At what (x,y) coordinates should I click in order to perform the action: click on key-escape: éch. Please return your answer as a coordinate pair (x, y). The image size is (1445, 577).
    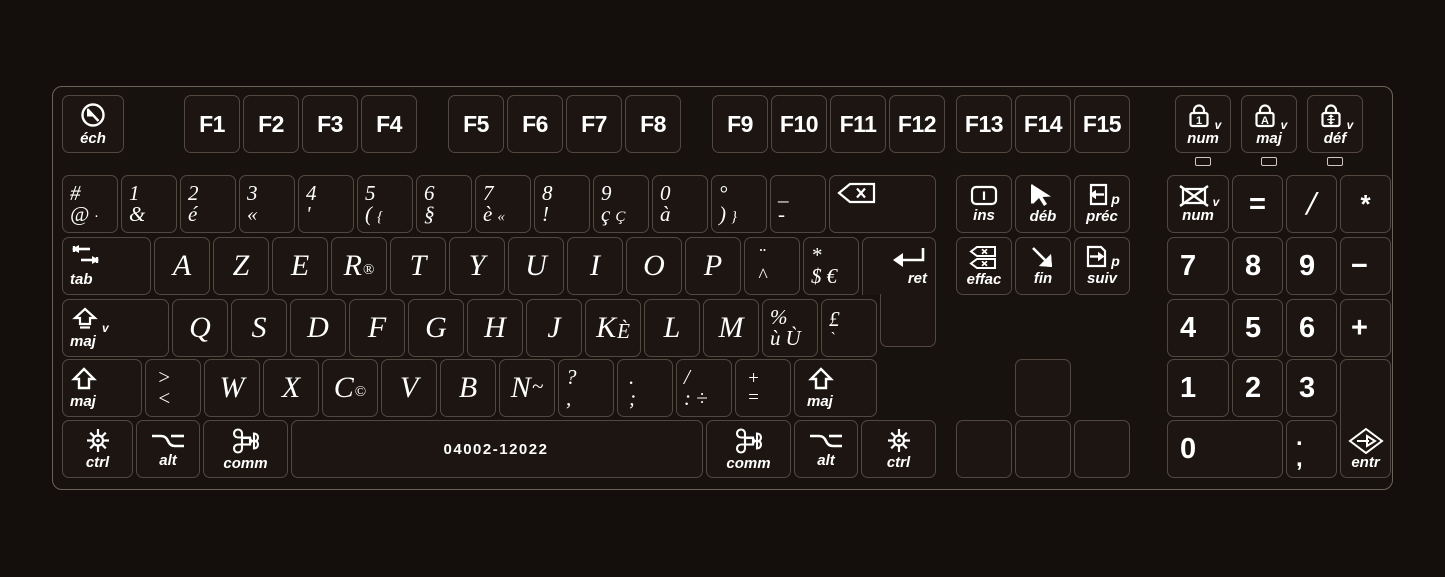
    Looking at the image, I should click on (93, 124).